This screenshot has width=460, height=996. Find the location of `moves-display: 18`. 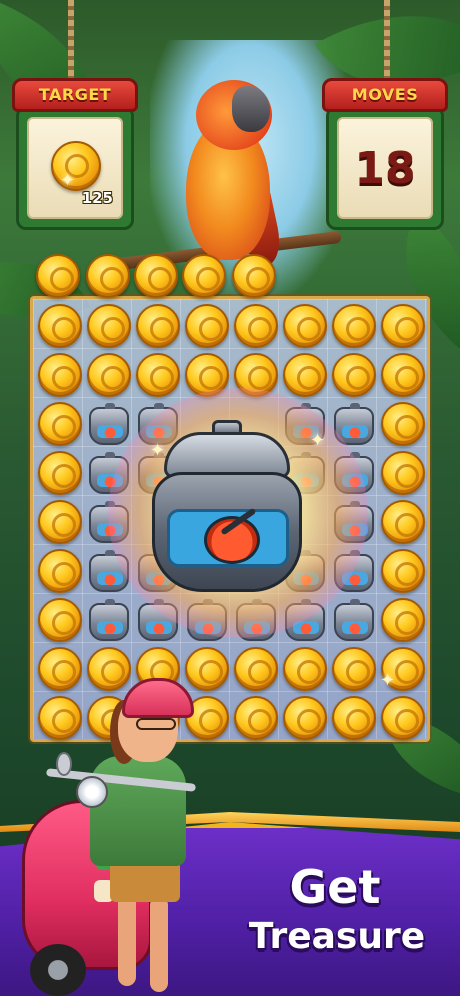

moves-display: 18 is located at coordinates (385, 168).